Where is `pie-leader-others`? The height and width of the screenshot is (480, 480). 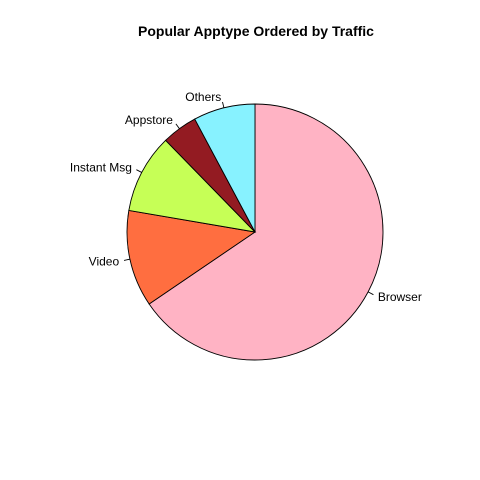 pie-leader-others is located at coordinates (223, 104).